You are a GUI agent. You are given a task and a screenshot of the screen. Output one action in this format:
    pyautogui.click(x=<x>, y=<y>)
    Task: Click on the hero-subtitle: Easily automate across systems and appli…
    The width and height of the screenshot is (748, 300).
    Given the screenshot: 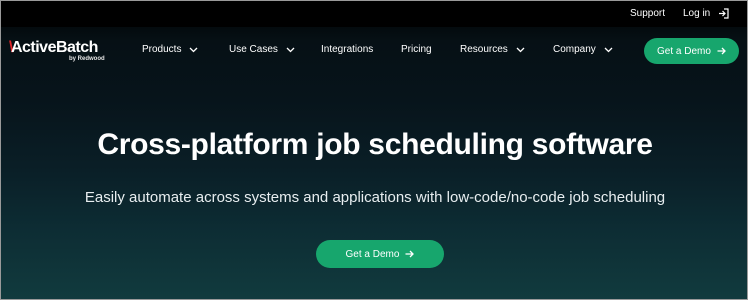 What is the action you would take?
    pyautogui.click(x=375, y=197)
    